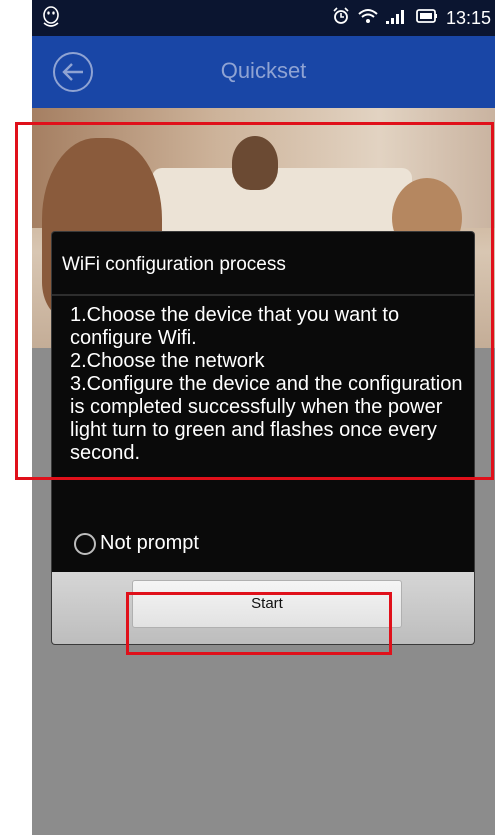 Image resolution: width=495 pixels, height=835 pixels. Describe the element at coordinates (149, 543) in the screenshot. I see `not-prompt-label: Not prompt` at that location.